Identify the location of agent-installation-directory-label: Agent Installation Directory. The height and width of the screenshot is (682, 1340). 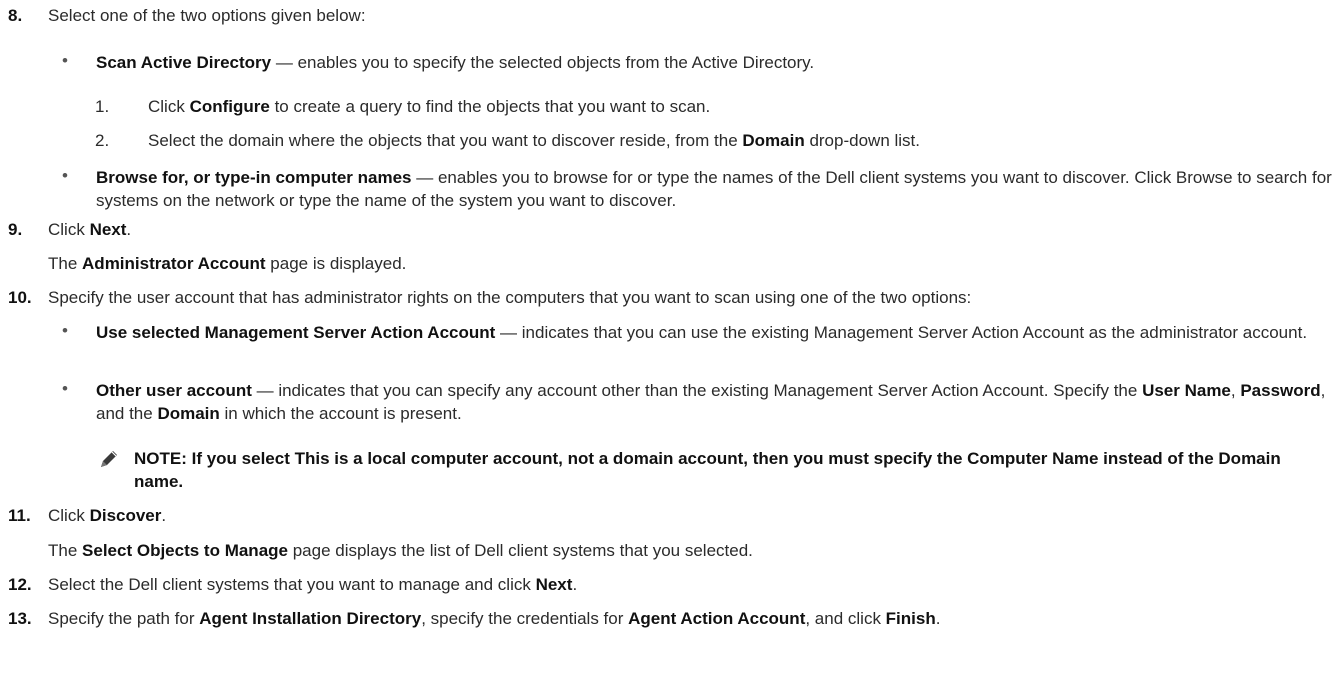
(310, 618).